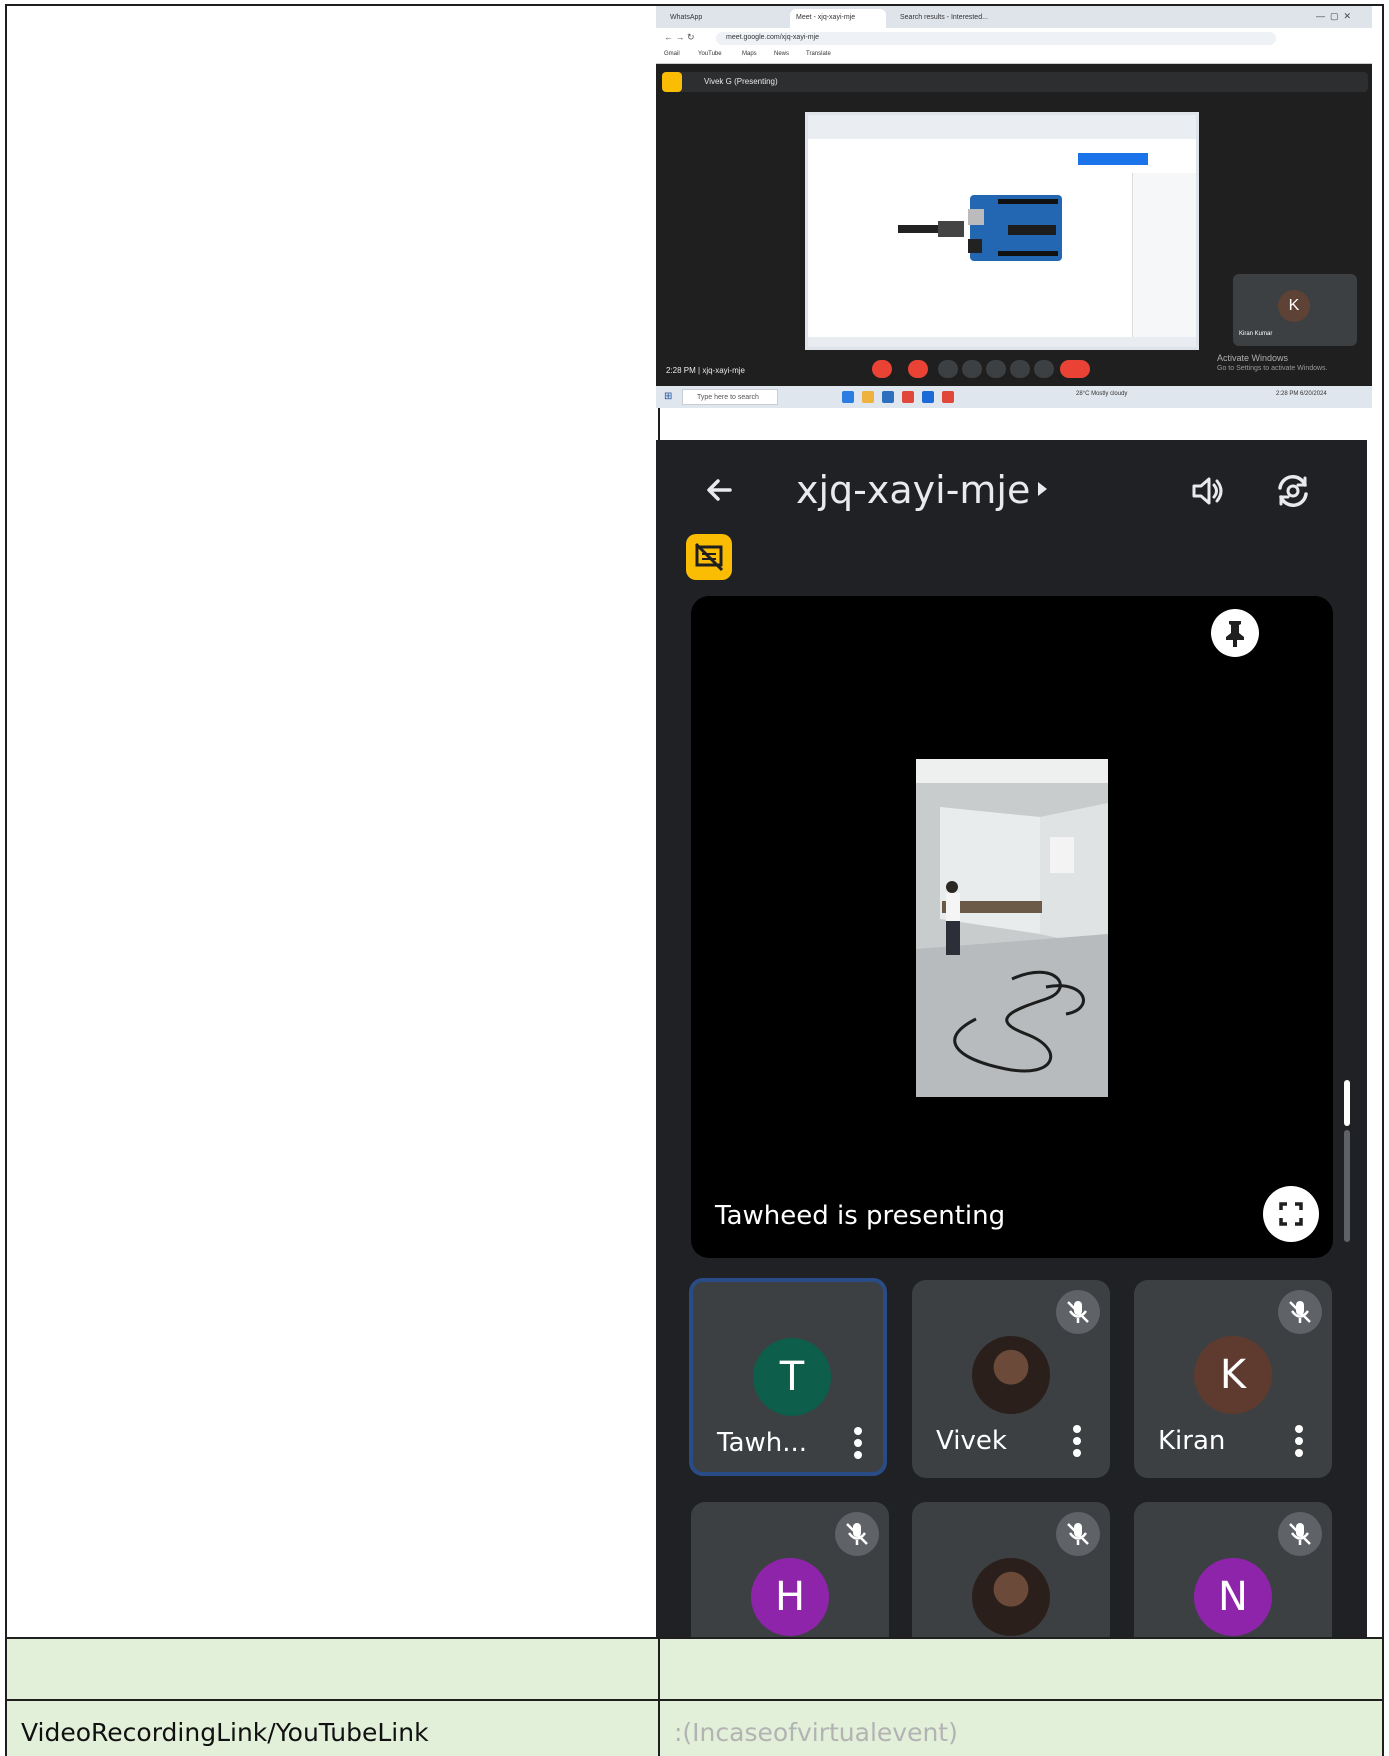 This screenshot has height=1756, width=1389. I want to click on participant-tile-photo, so click(1011, 1569).